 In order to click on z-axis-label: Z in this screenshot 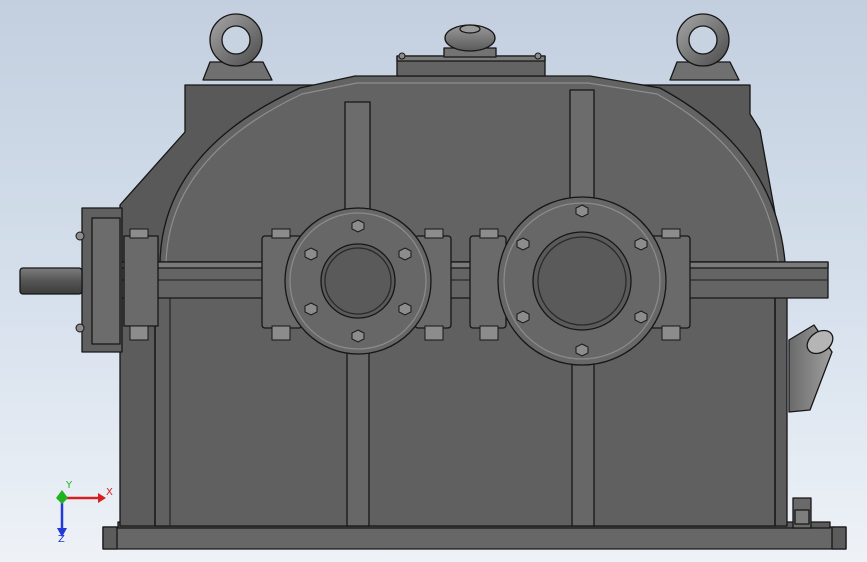, I will do `click(61, 539)`.